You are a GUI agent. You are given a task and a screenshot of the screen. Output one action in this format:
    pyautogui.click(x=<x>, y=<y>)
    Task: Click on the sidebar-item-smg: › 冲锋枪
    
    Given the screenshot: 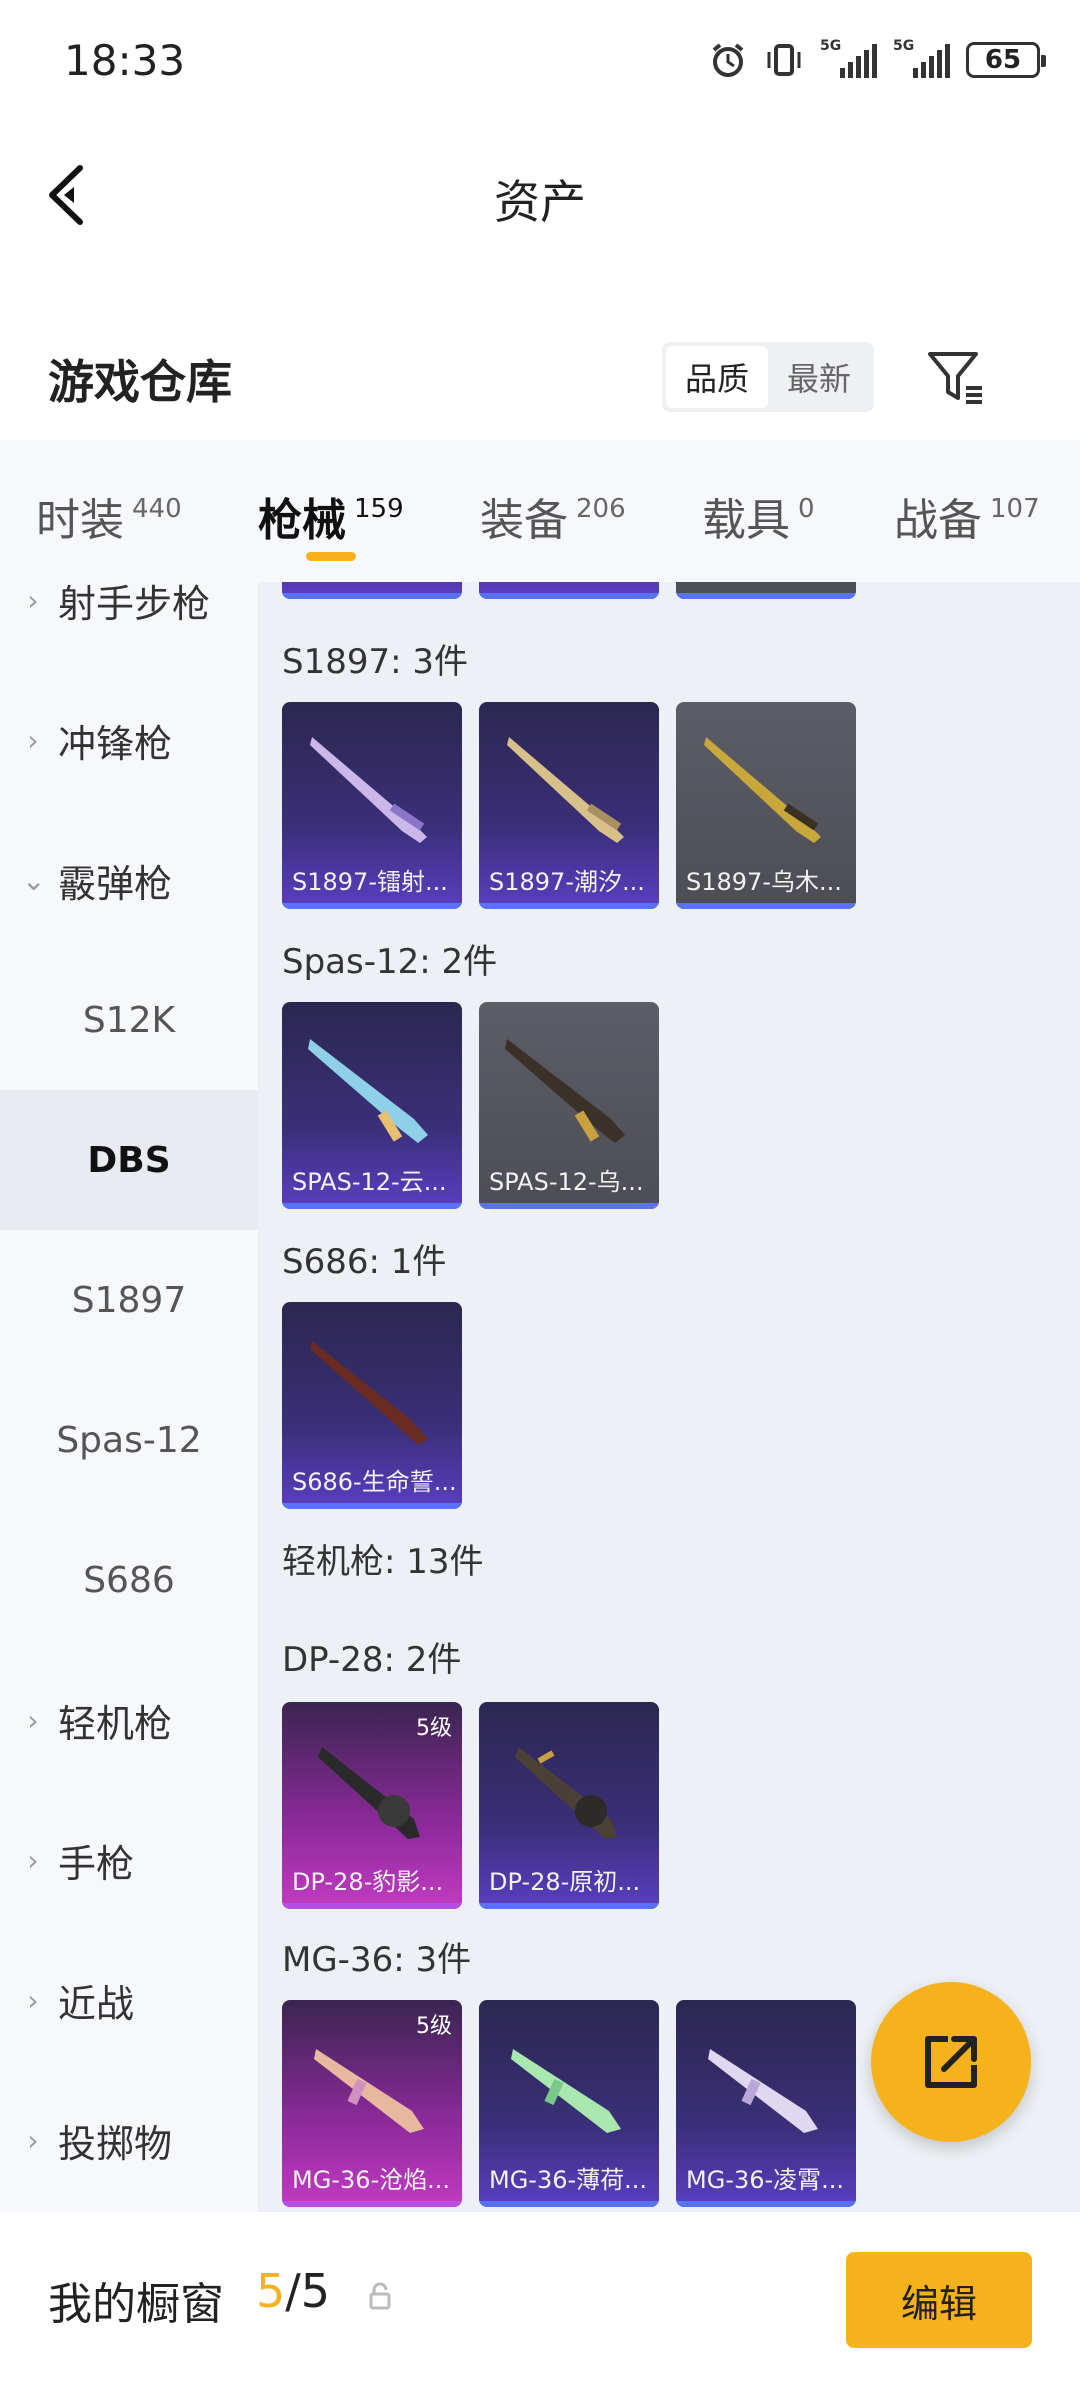 What is the action you would take?
    pyautogui.click(x=129, y=740)
    